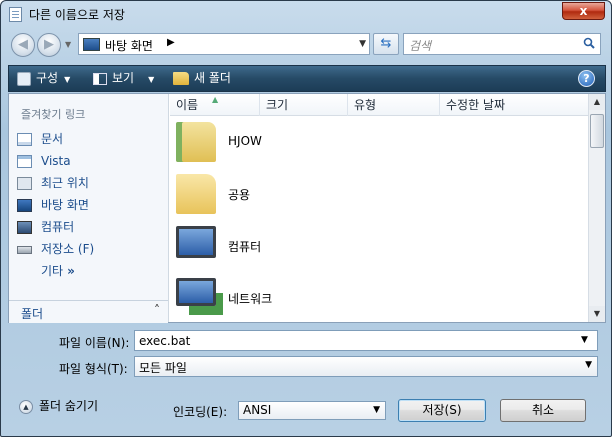 This screenshot has height=439, width=614. I want to click on more-label: 기타, so click(52, 271).